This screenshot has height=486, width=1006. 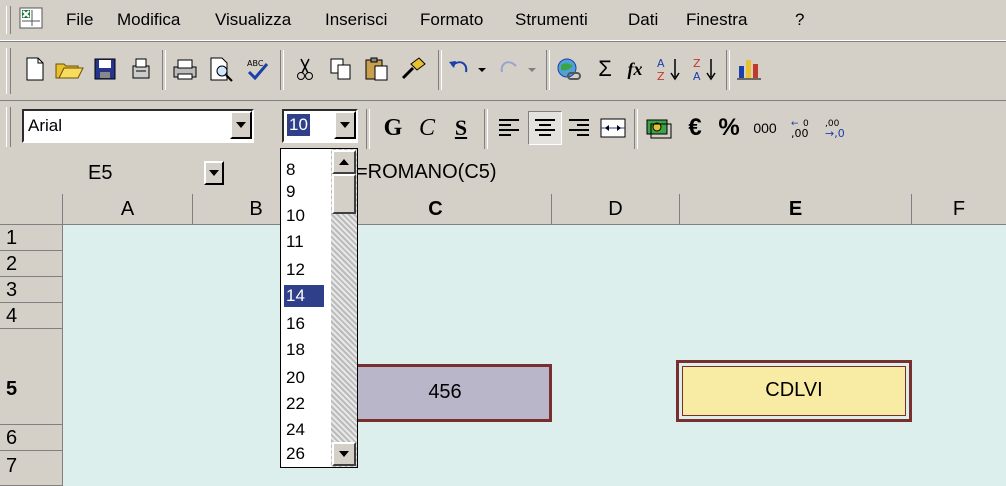 What do you see at coordinates (356, 20) in the screenshot?
I see `menu-inserisci: Inserisci` at bounding box center [356, 20].